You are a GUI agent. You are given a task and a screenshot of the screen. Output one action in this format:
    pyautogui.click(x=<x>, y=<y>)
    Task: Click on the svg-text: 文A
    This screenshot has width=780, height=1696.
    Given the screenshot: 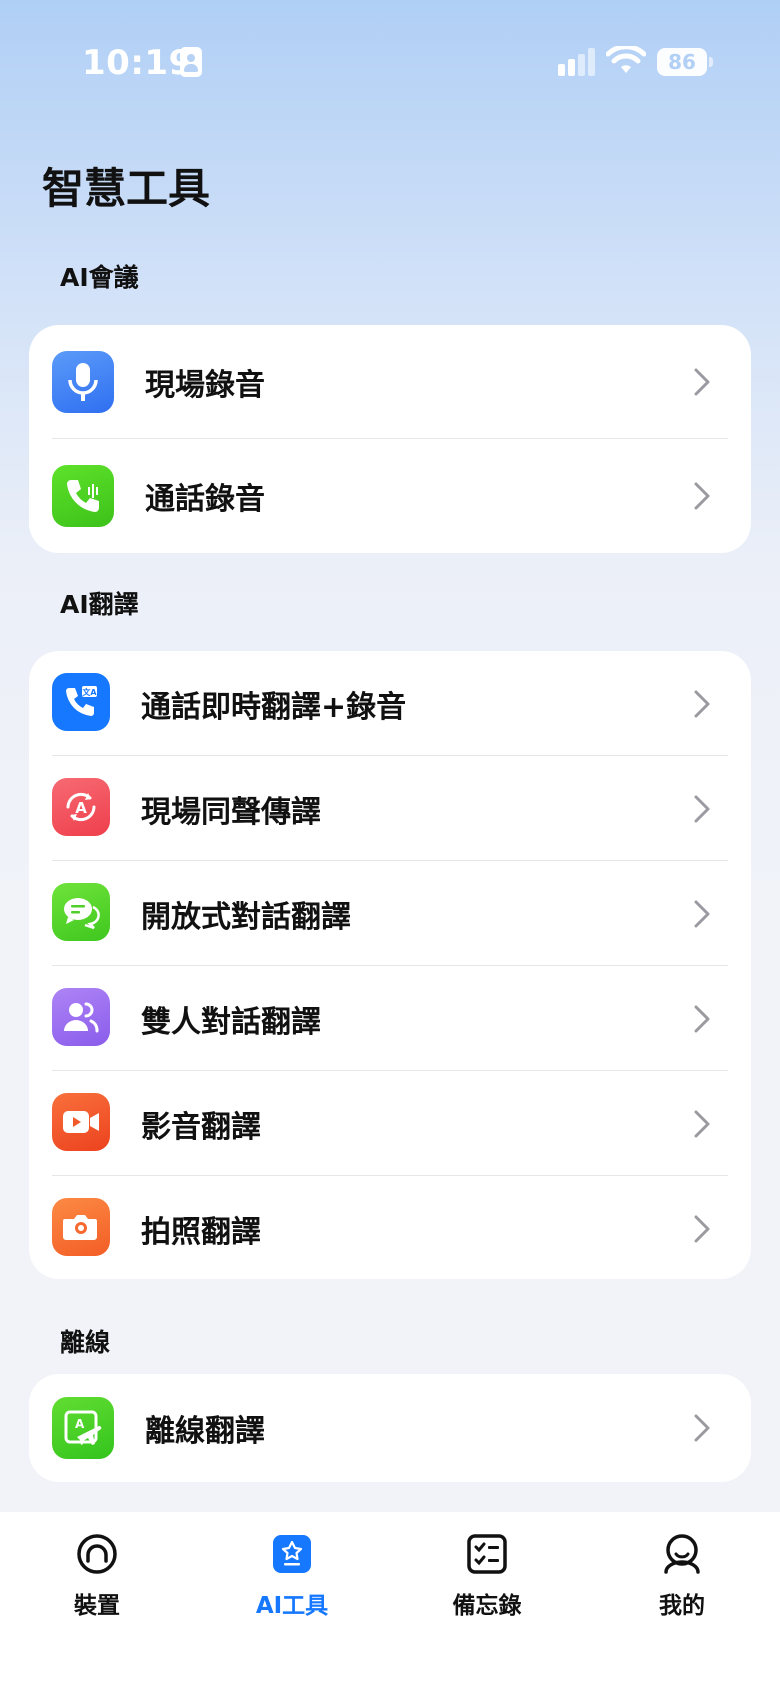 What is the action you would take?
    pyautogui.click(x=89, y=692)
    